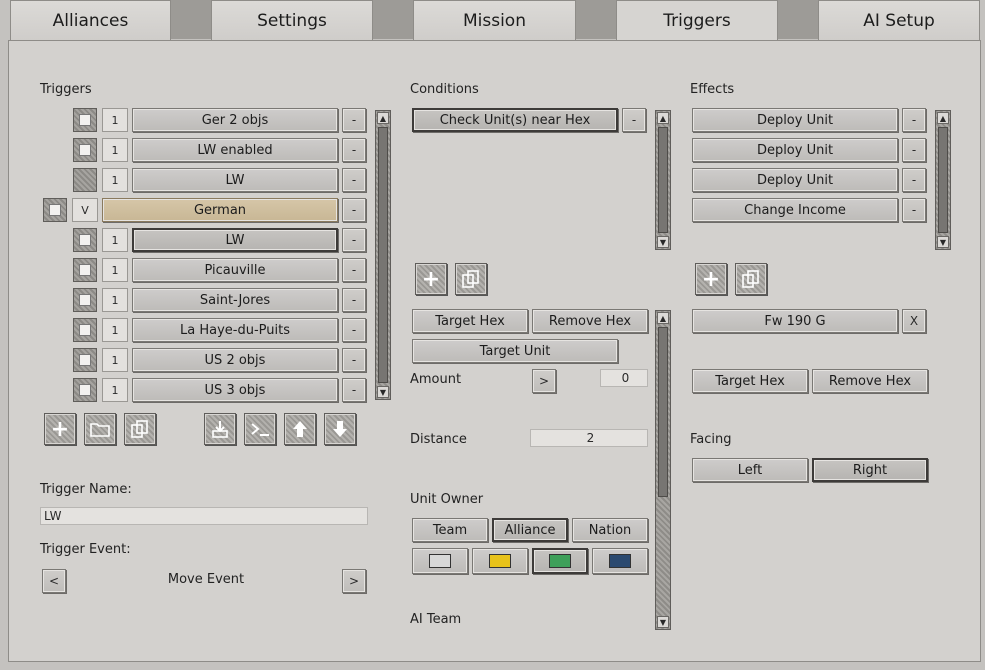 The height and width of the screenshot is (670, 985). I want to click on trigger-name-input: LW, so click(204, 516).